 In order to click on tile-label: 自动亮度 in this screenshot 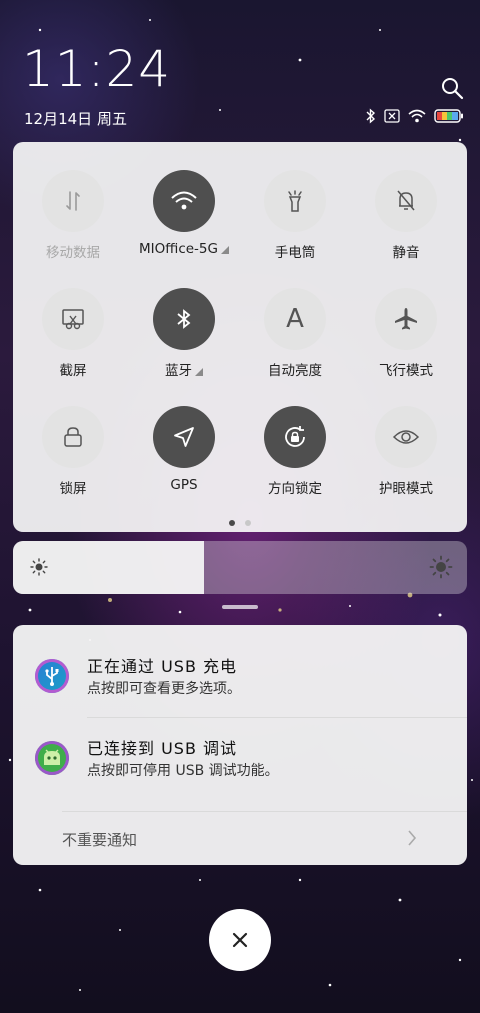, I will do `click(295, 371)`.